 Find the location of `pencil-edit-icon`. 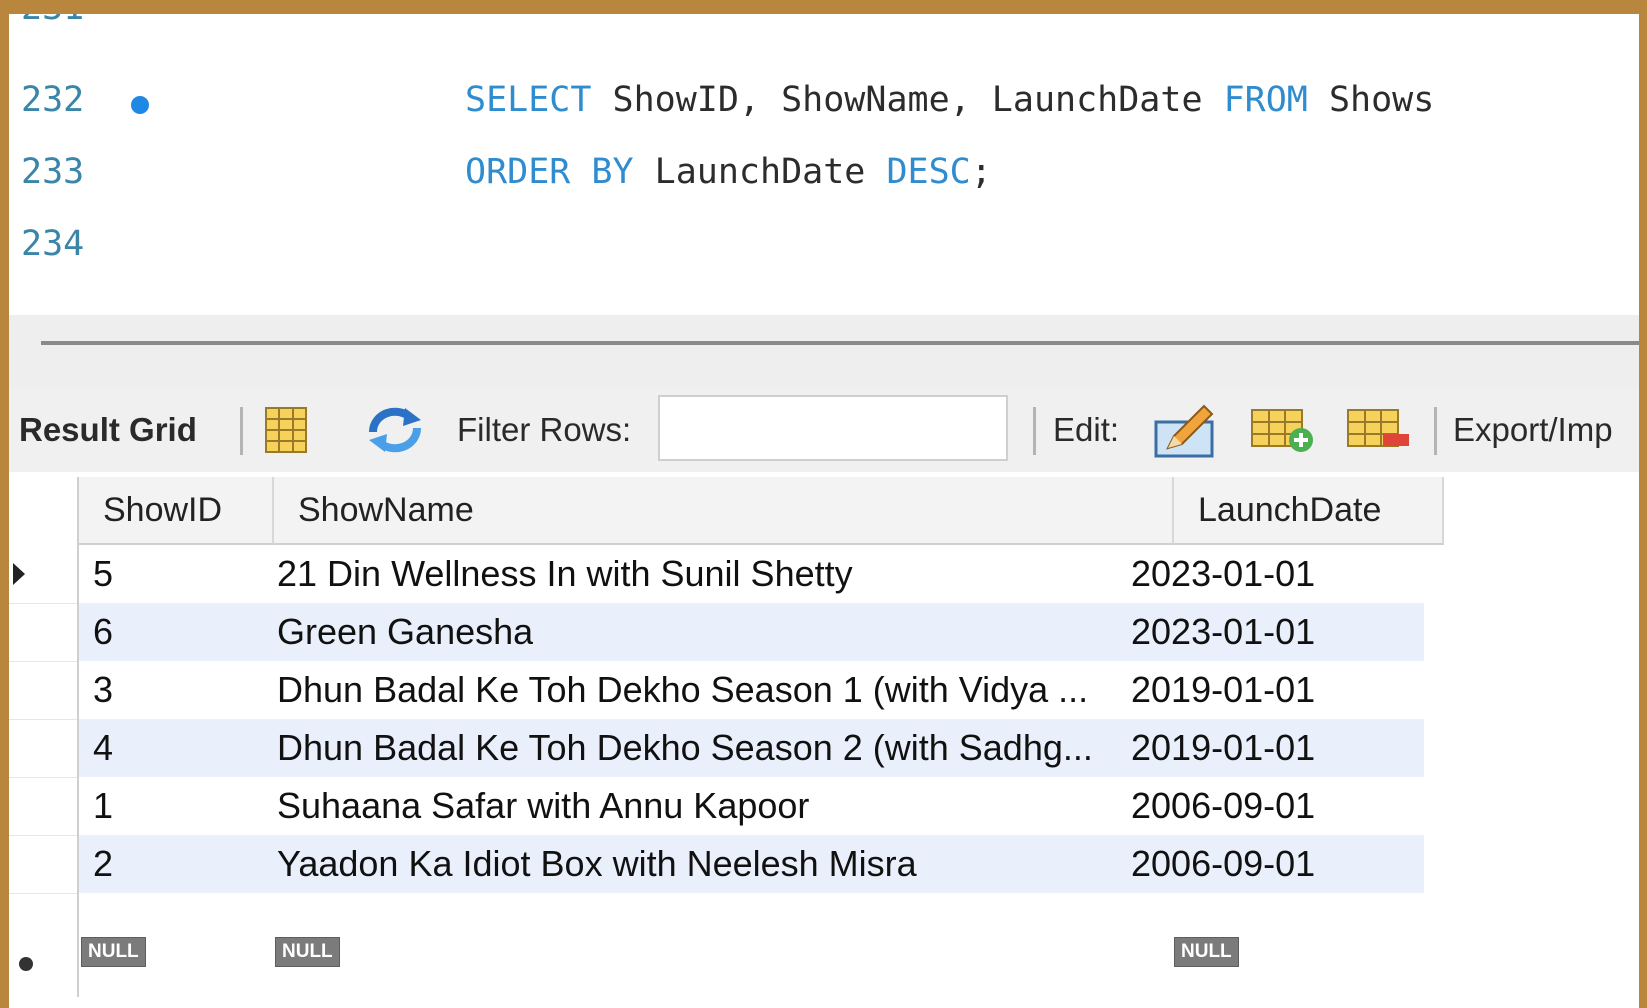

pencil-edit-icon is located at coordinates (1186, 429).